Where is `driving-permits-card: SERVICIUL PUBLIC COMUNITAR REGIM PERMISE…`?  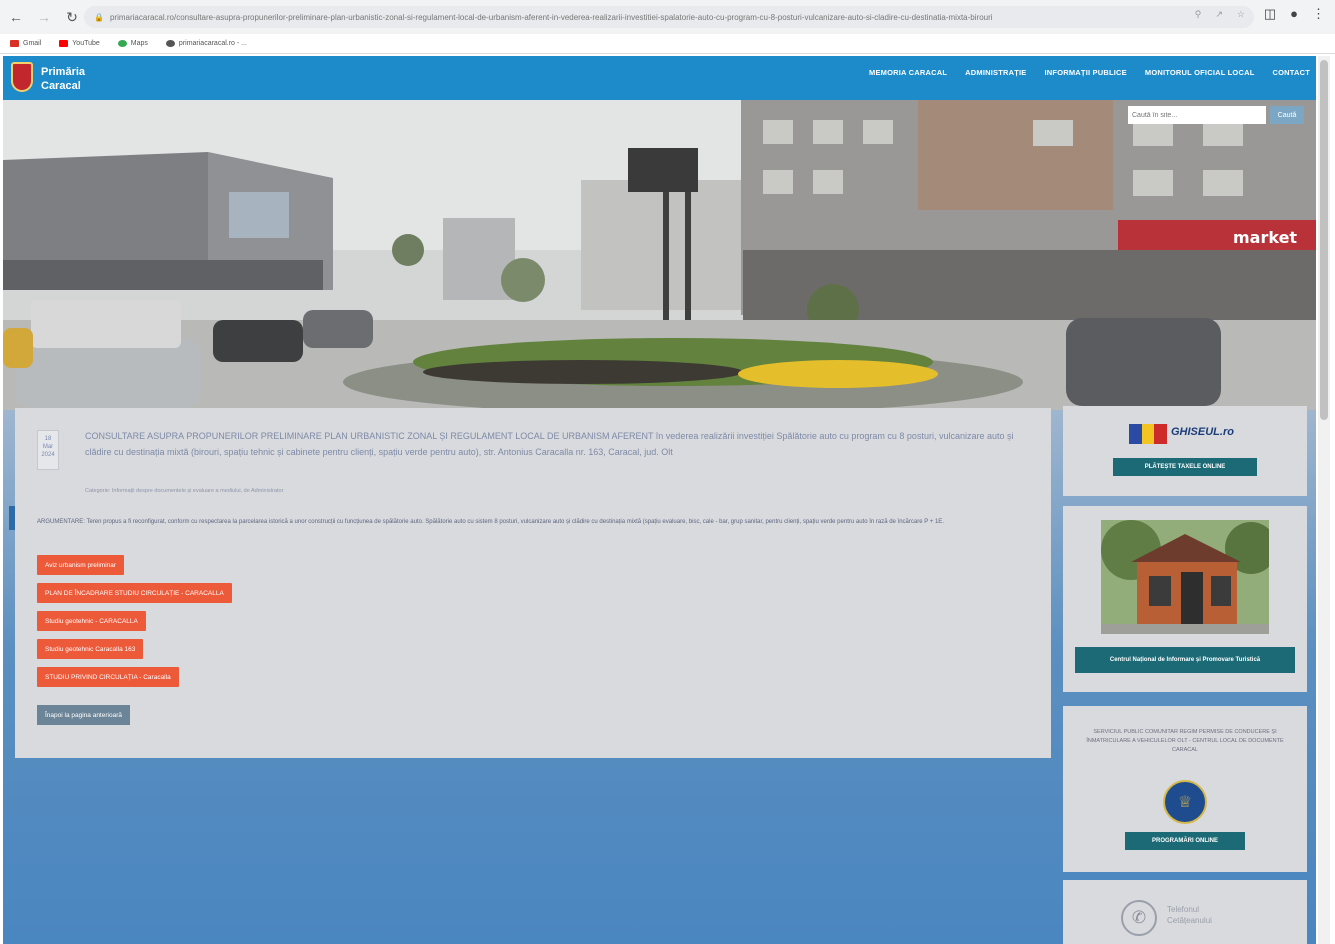 driving-permits-card: SERVICIUL PUBLIC COMUNITAR REGIM PERMISE… is located at coordinates (1185, 789).